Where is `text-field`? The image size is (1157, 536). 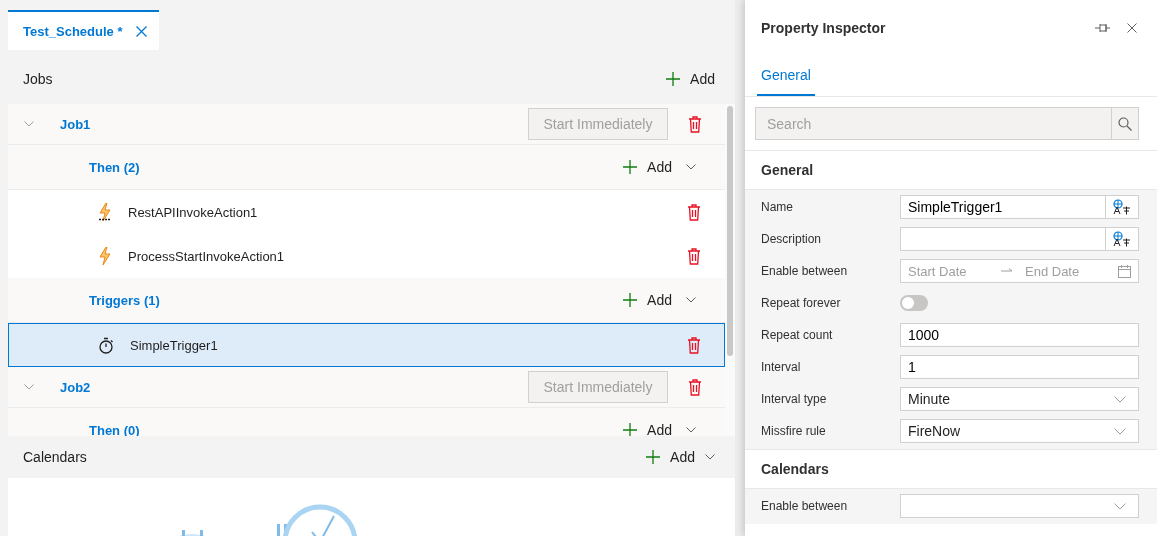
text-field is located at coordinates (1002, 239).